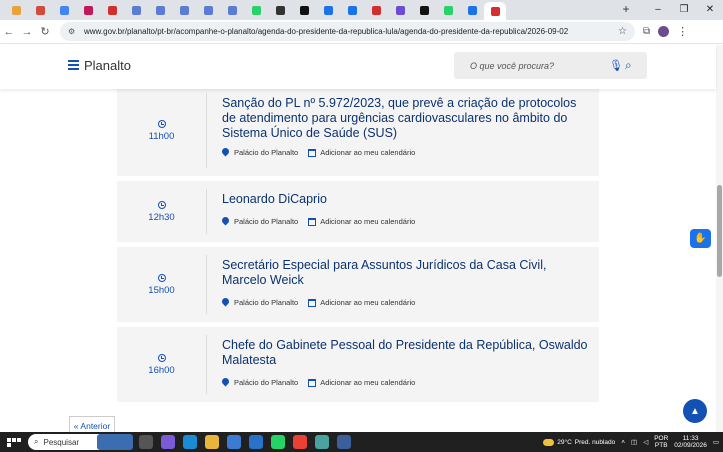 The height and width of the screenshot is (452, 723). Describe the element at coordinates (682, 31) in the screenshot. I see `browser-menu-icon: ⋮` at that location.